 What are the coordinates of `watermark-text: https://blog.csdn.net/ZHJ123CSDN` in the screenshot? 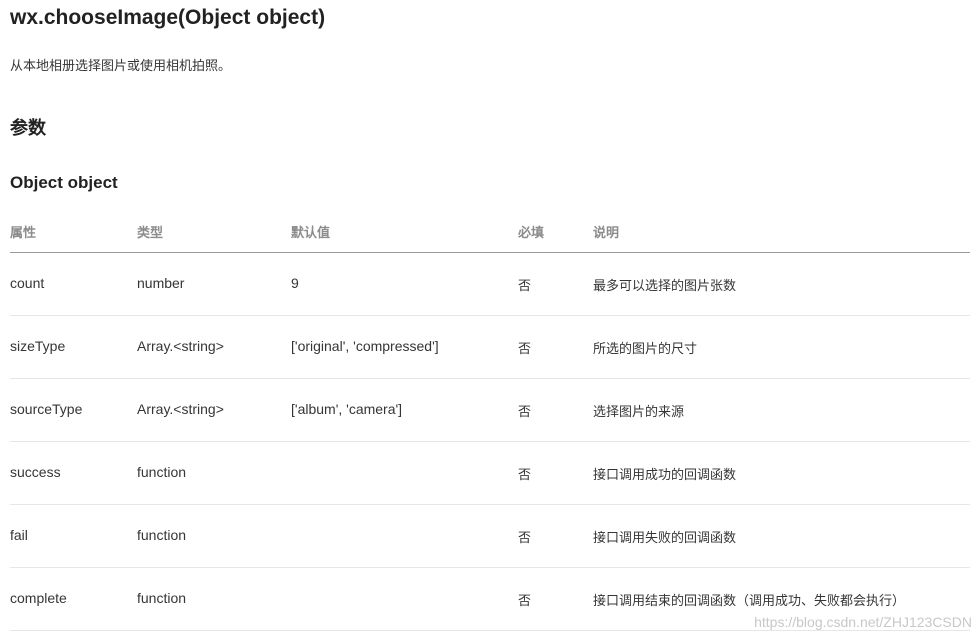 It's located at (863, 622).